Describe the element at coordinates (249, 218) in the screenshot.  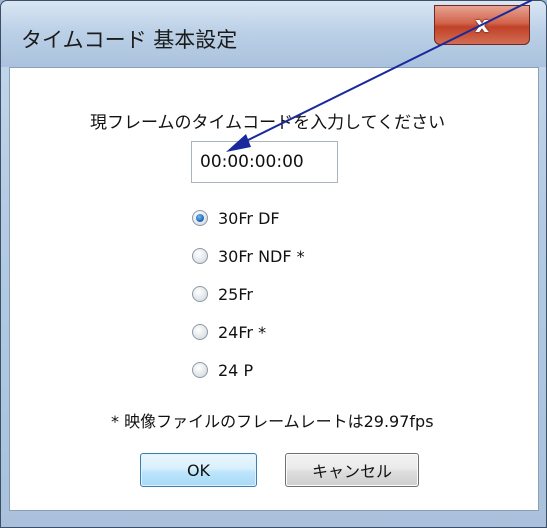
I see `radio-label: 30Fr DF` at that location.